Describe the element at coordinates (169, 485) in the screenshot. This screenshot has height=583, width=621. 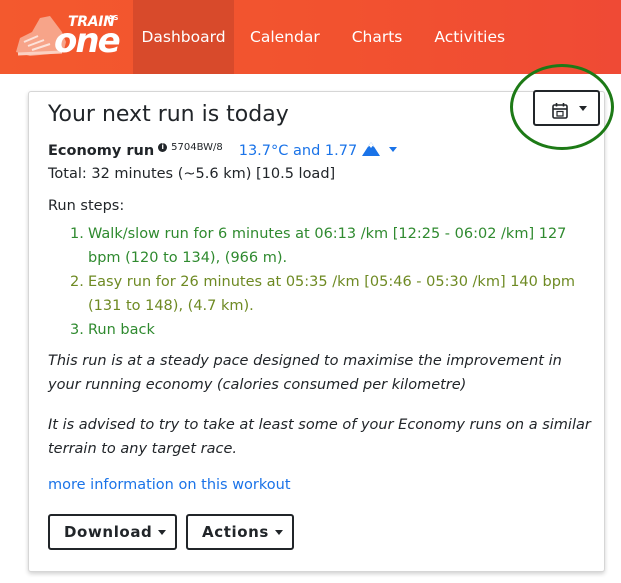
I see `more-info-link: more information on this workout` at that location.